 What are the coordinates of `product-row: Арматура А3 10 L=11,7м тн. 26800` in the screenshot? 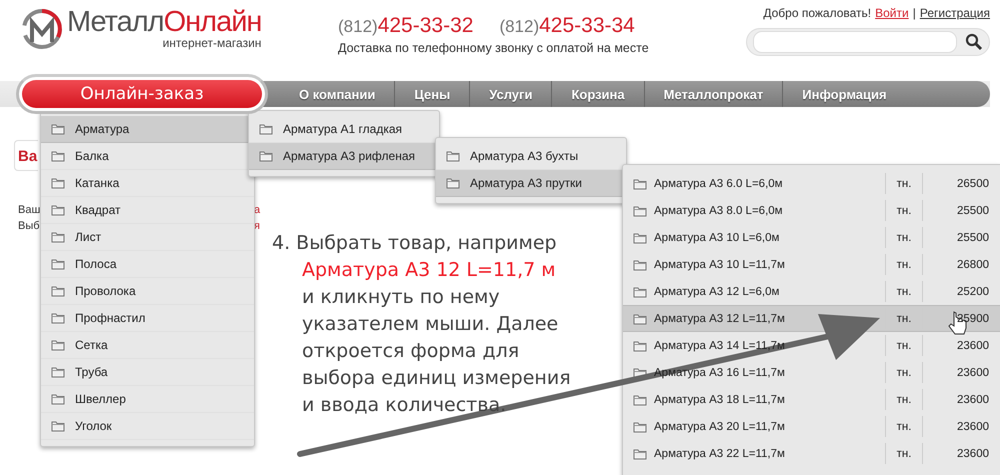 It's located at (811, 264).